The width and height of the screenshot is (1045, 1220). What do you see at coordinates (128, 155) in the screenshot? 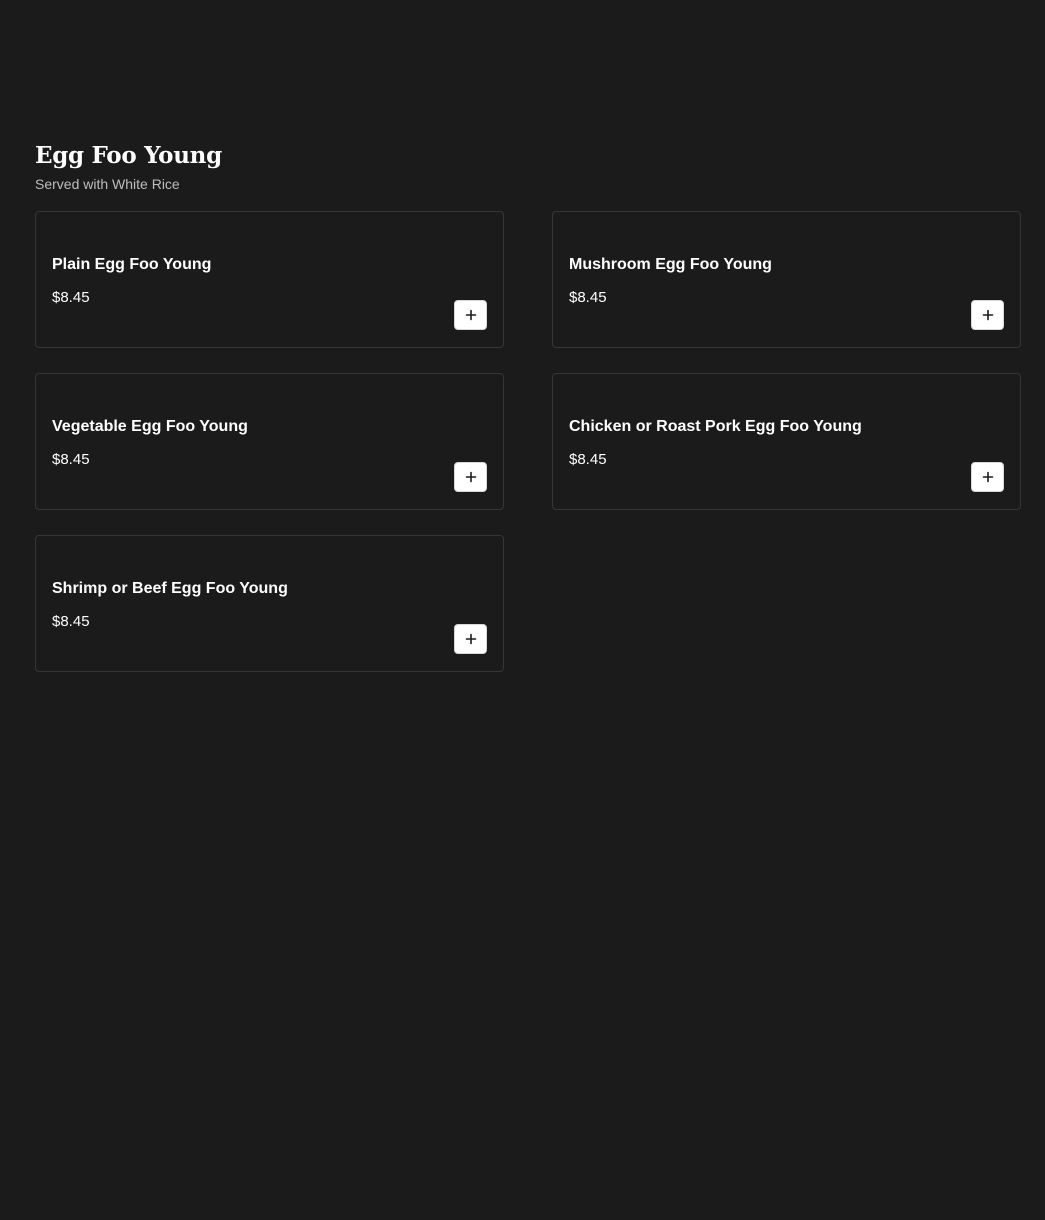
I see `section-title: Egg Foo Young` at bounding box center [128, 155].